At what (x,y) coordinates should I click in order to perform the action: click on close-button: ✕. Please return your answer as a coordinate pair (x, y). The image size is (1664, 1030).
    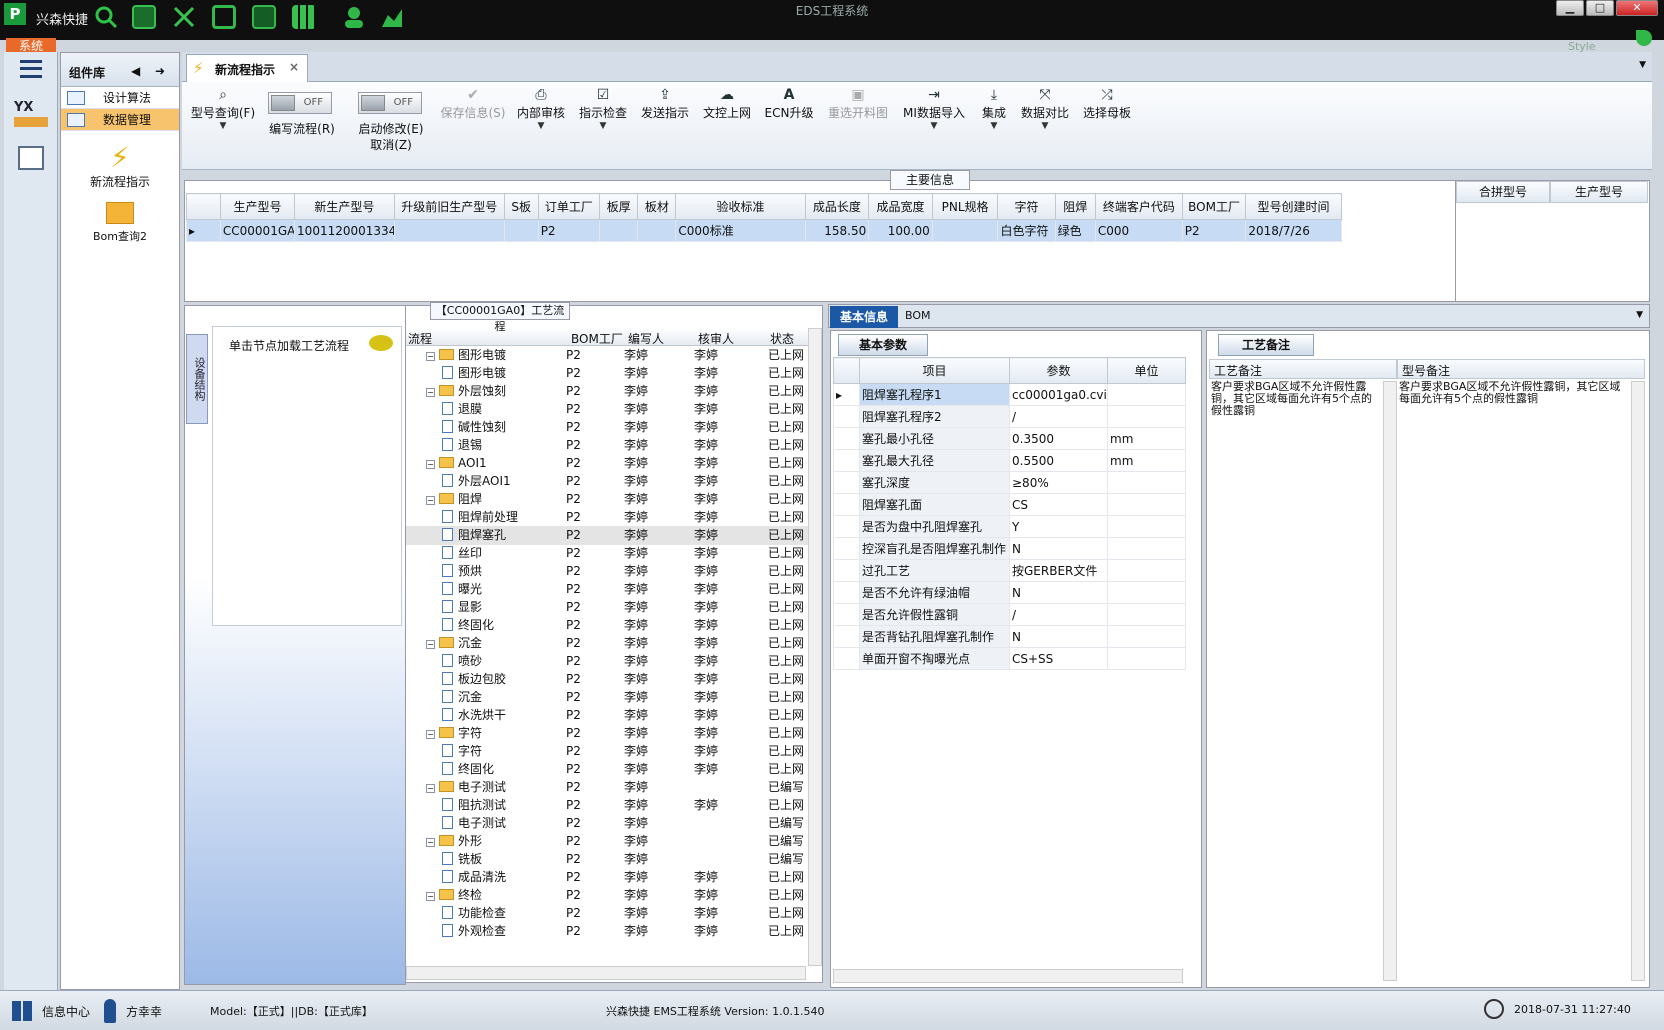
    Looking at the image, I should click on (1637, 8).